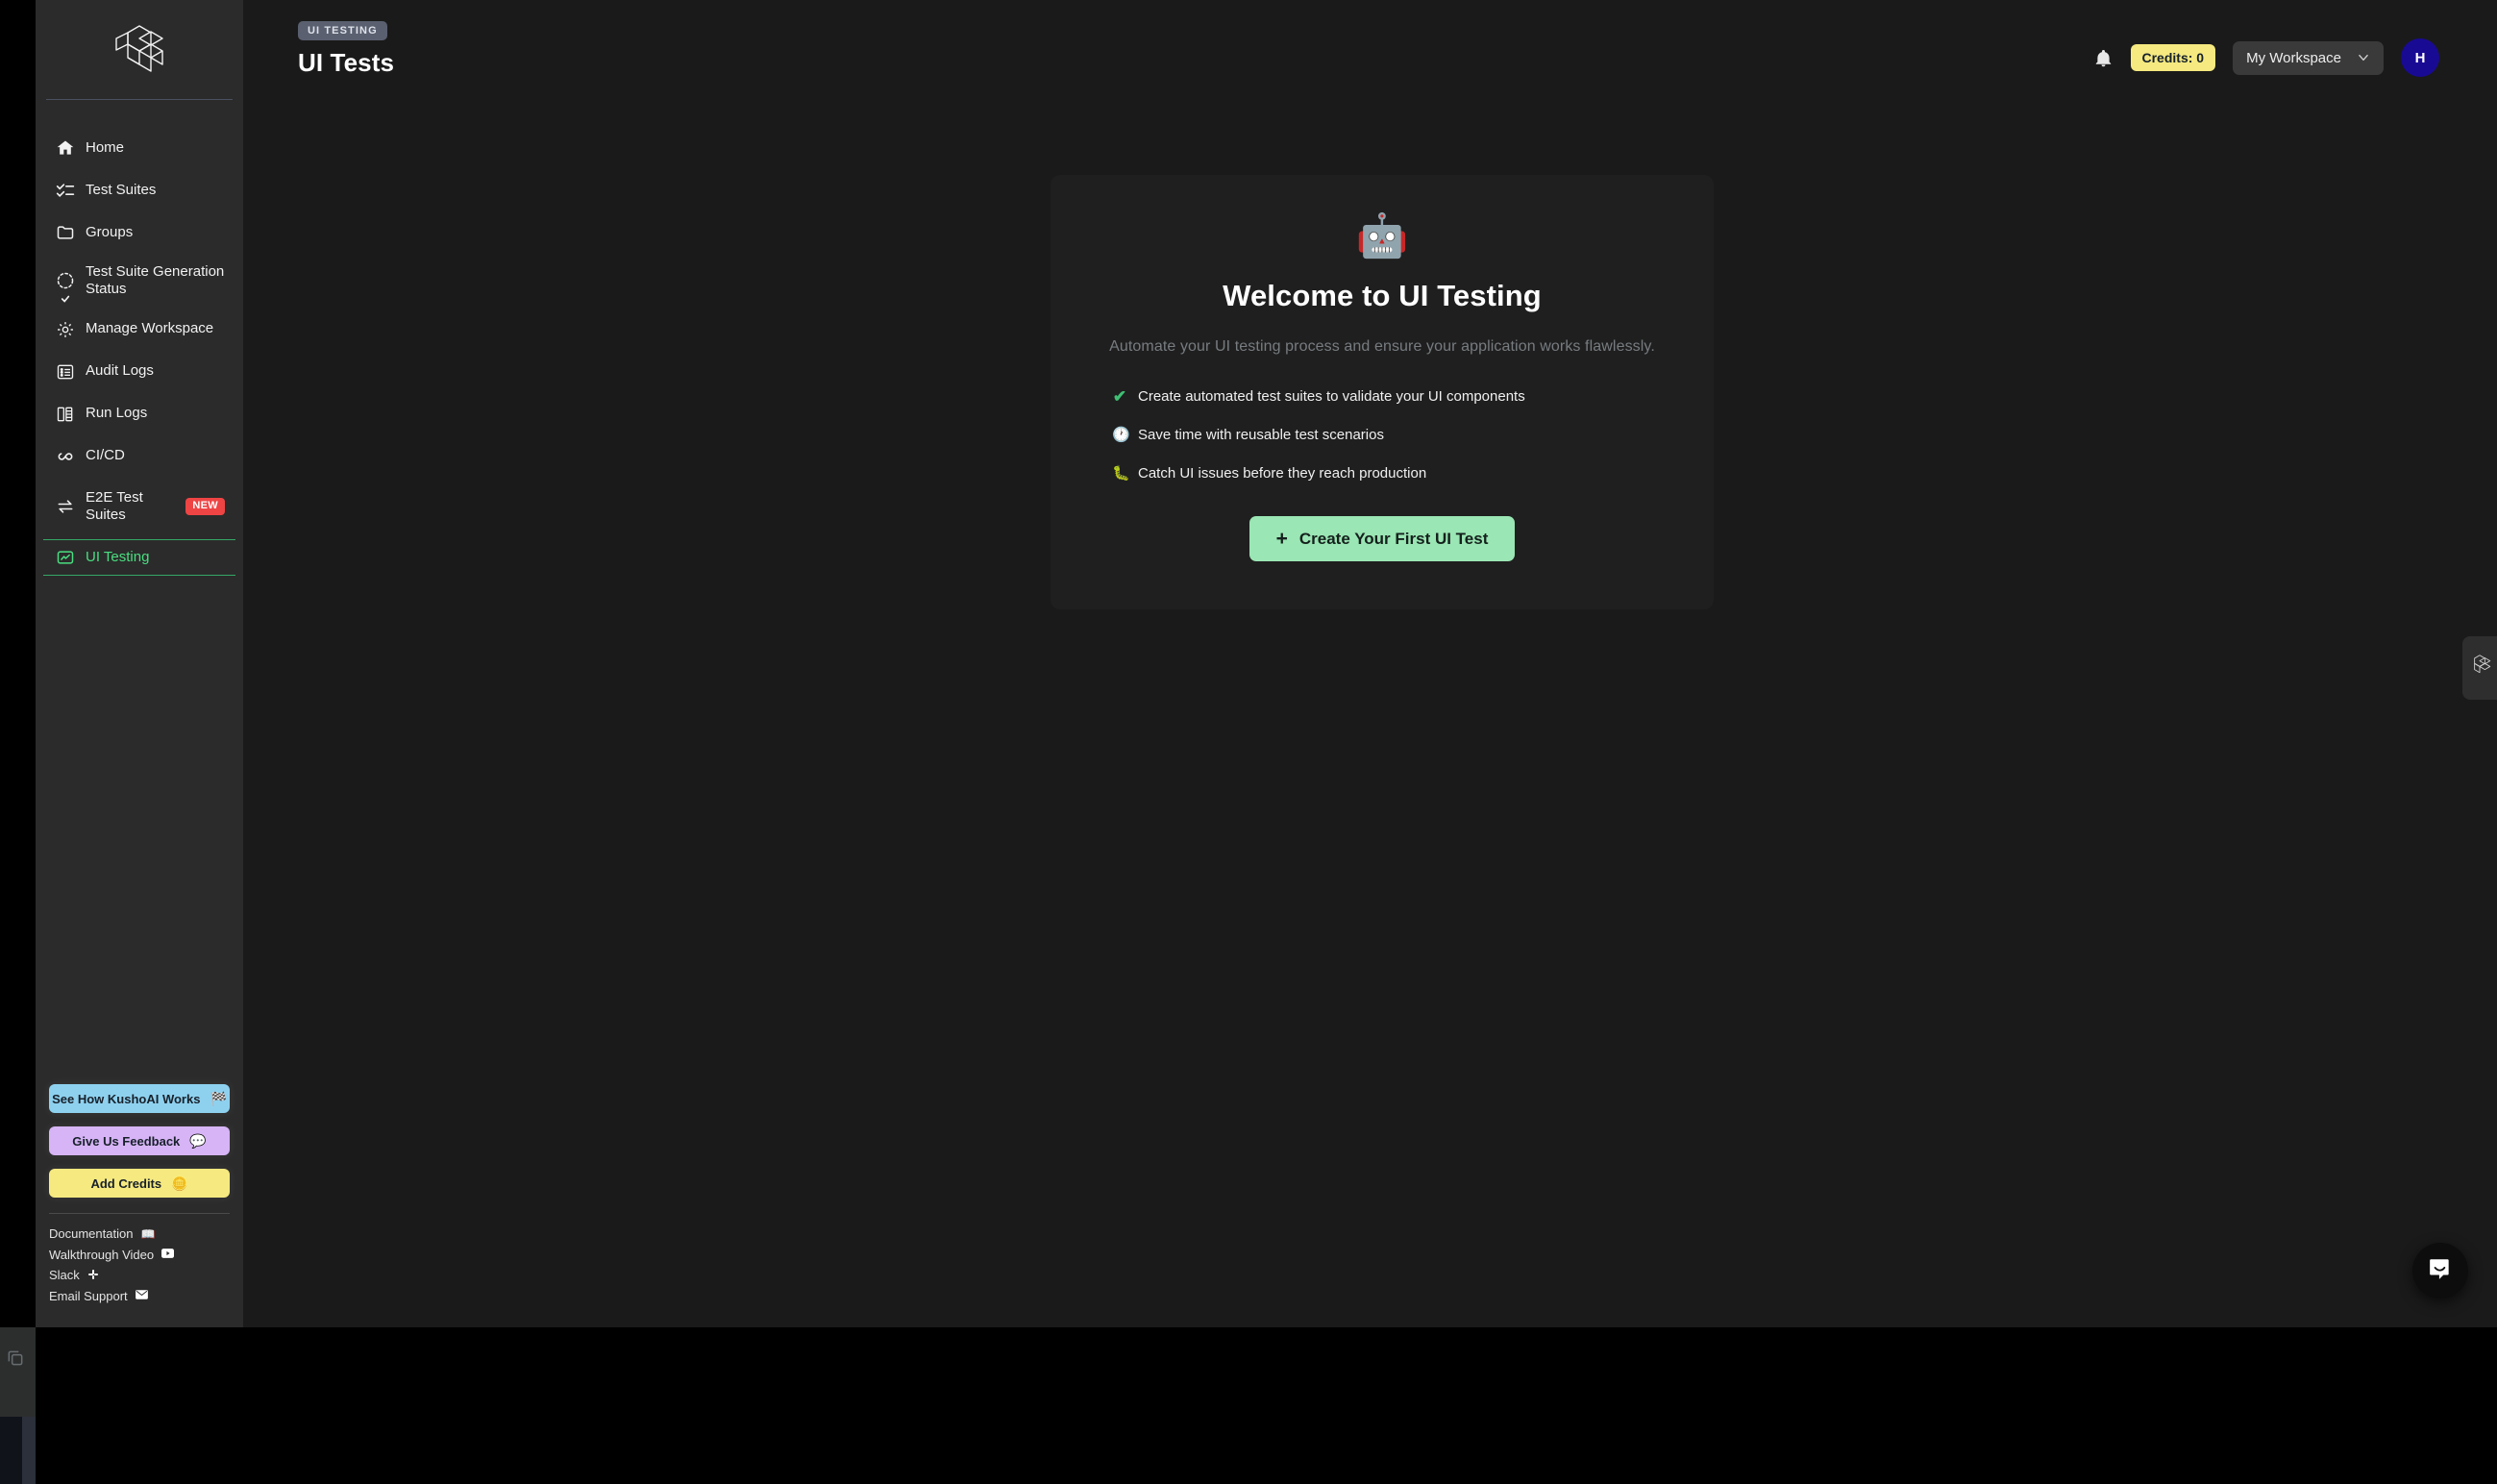  I want to click on sidebar-links: Documentation 📖 Walkthrough Video Slack, so click(139, 1275).